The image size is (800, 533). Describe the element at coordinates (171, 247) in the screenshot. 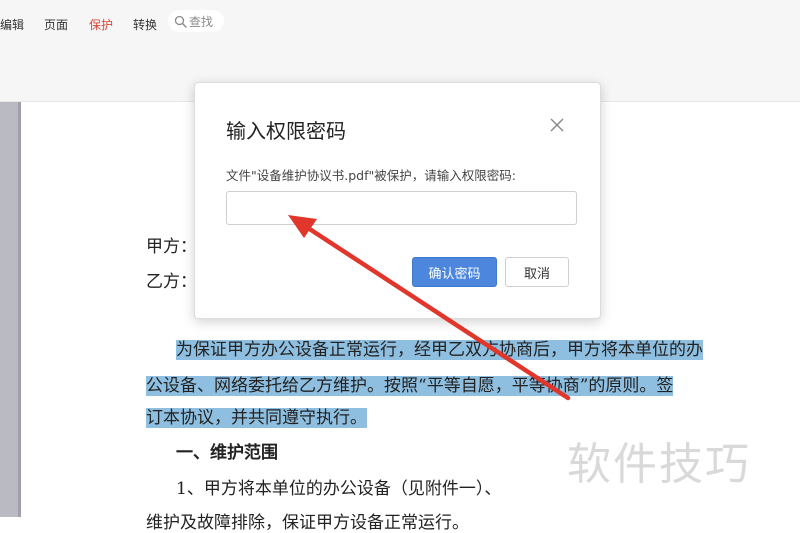

I see `party-a-label: 甲方：` at that location.